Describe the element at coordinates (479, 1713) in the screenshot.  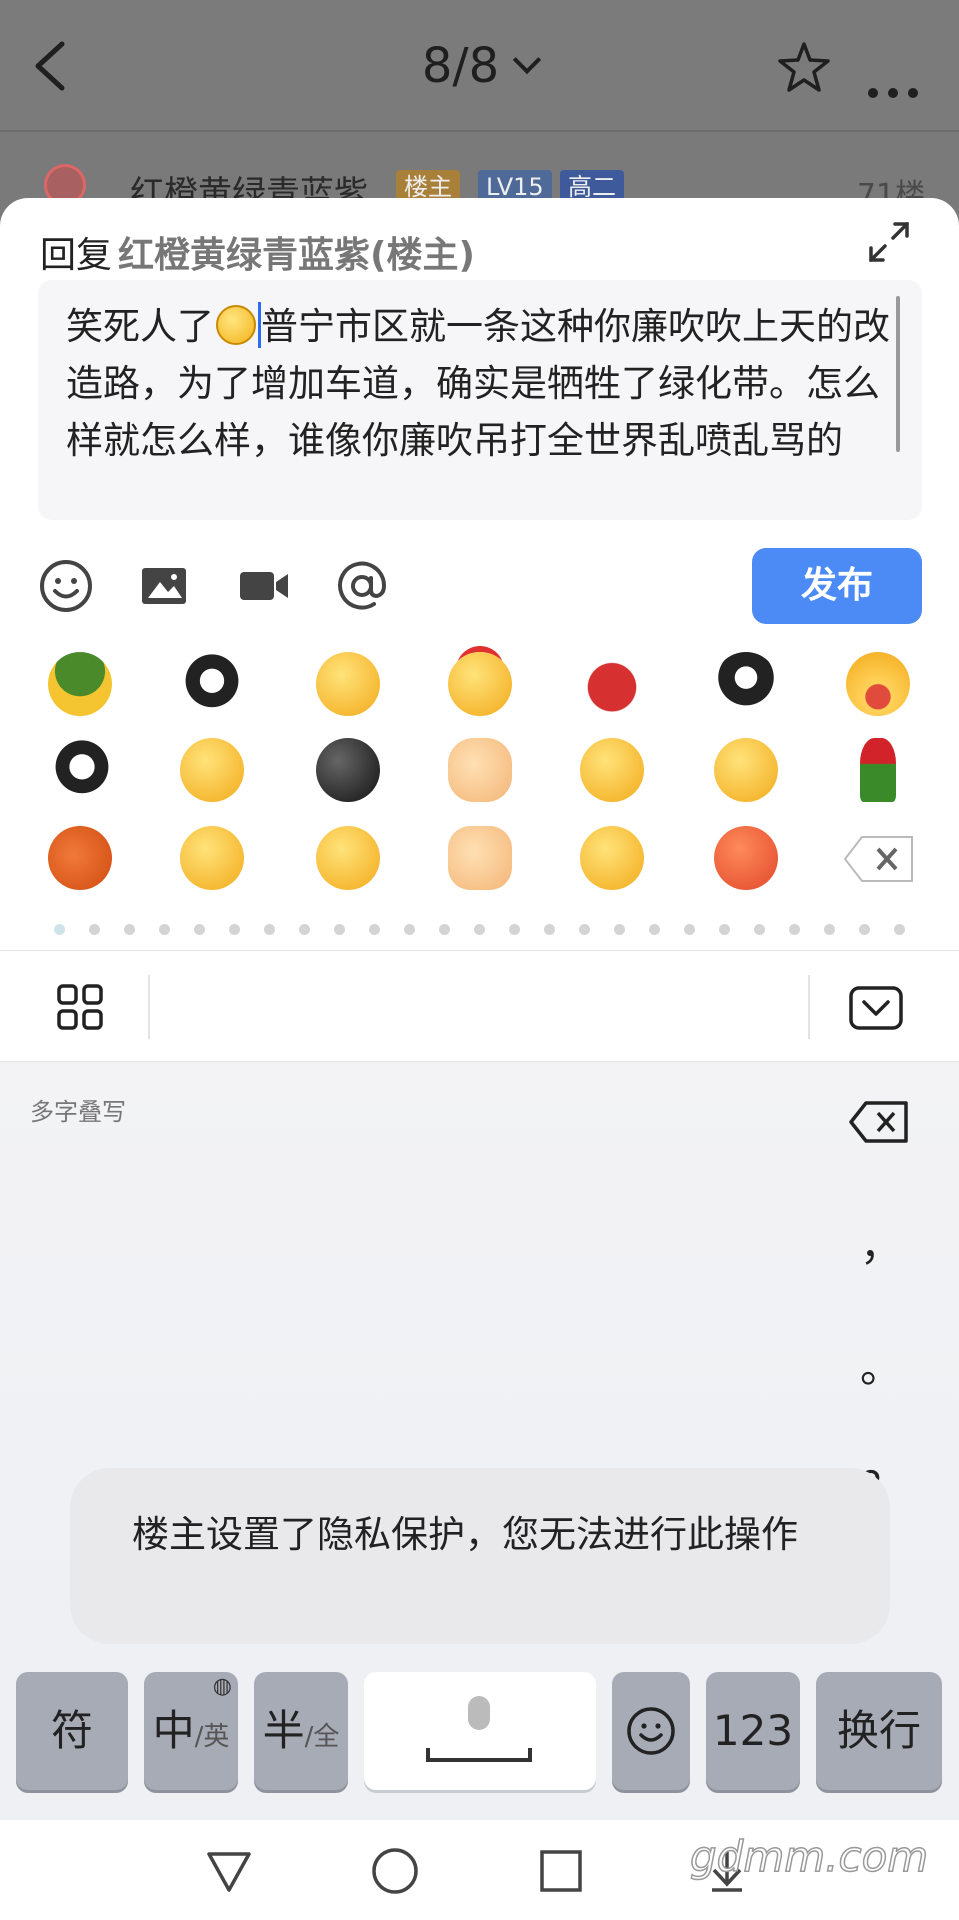
I see `microphone-icon` at that location.